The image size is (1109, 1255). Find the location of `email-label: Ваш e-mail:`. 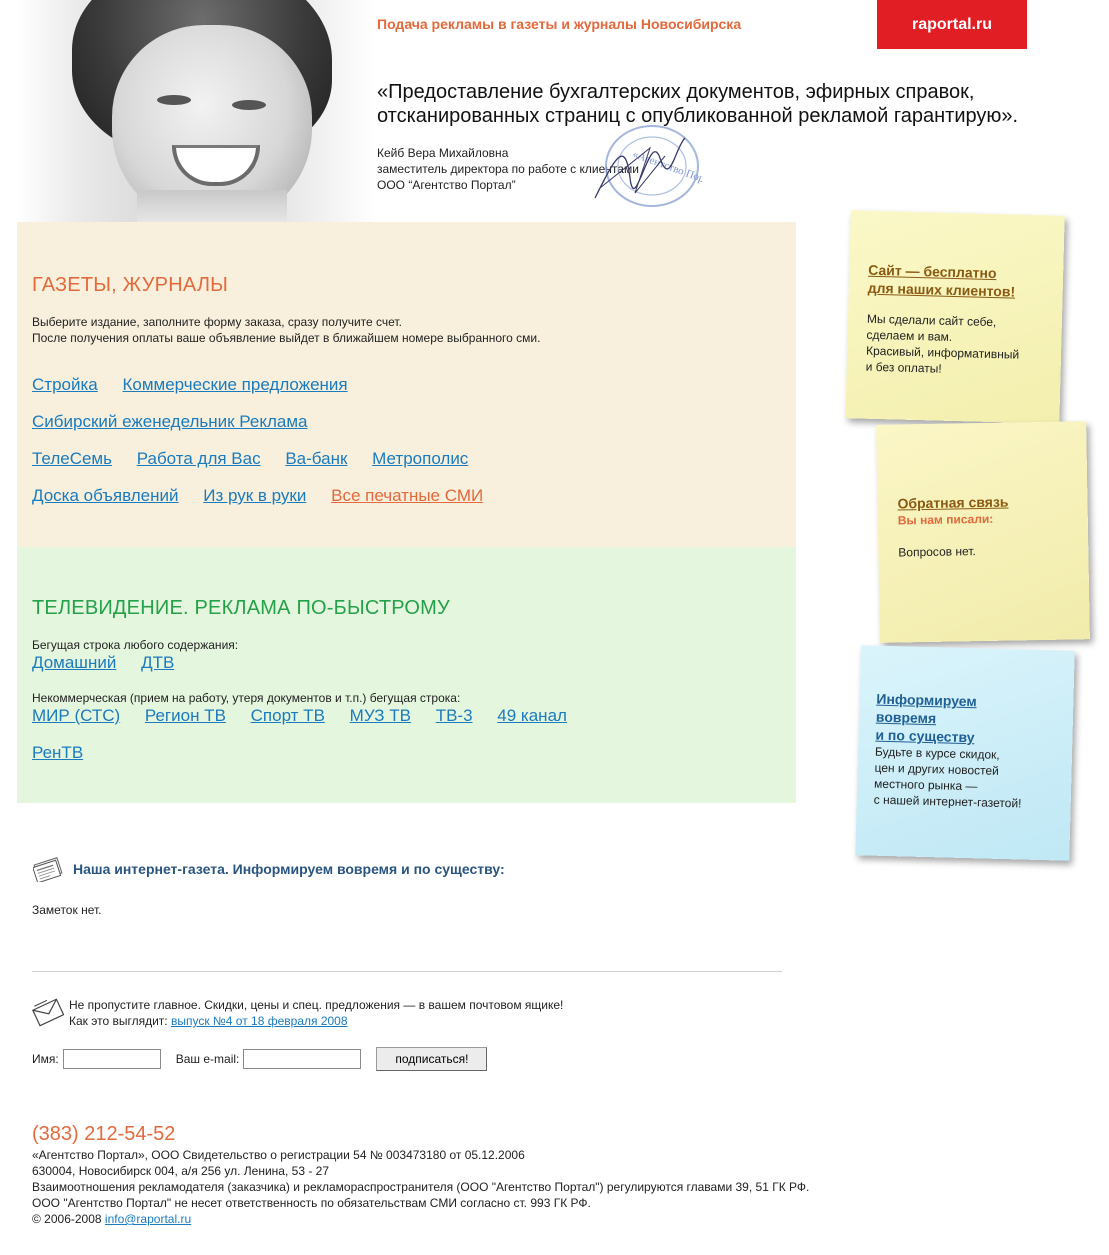

email-label: Ваш e-mail: is located at coordinates (207, 1059).